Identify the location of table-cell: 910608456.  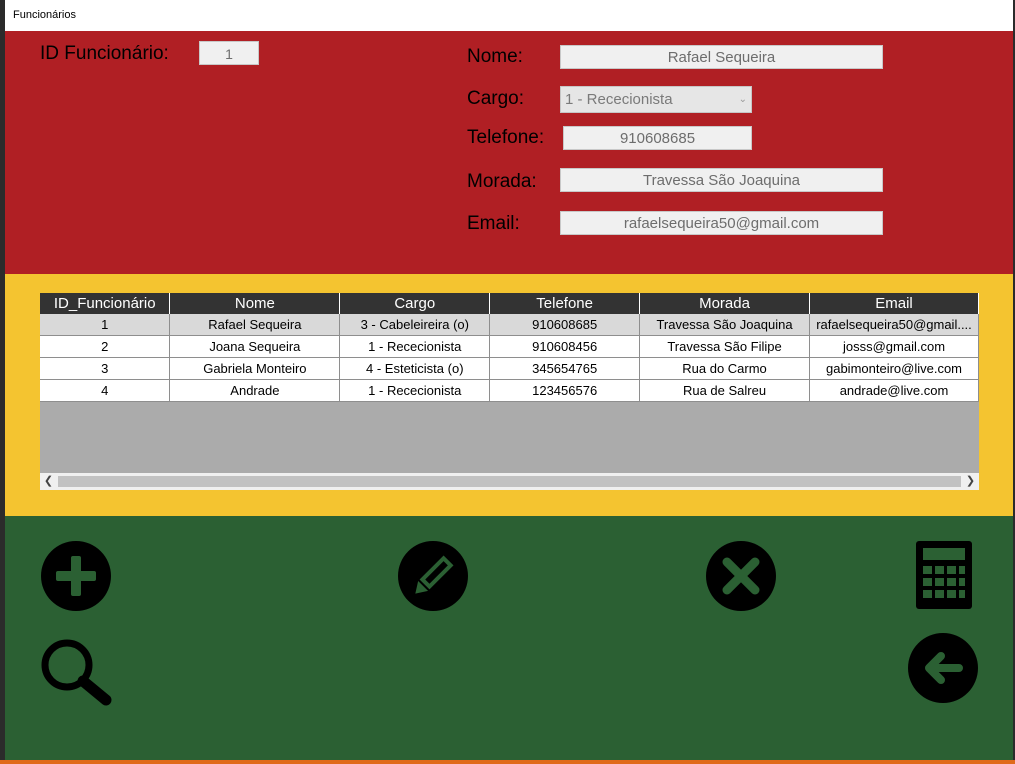
(565, 346).